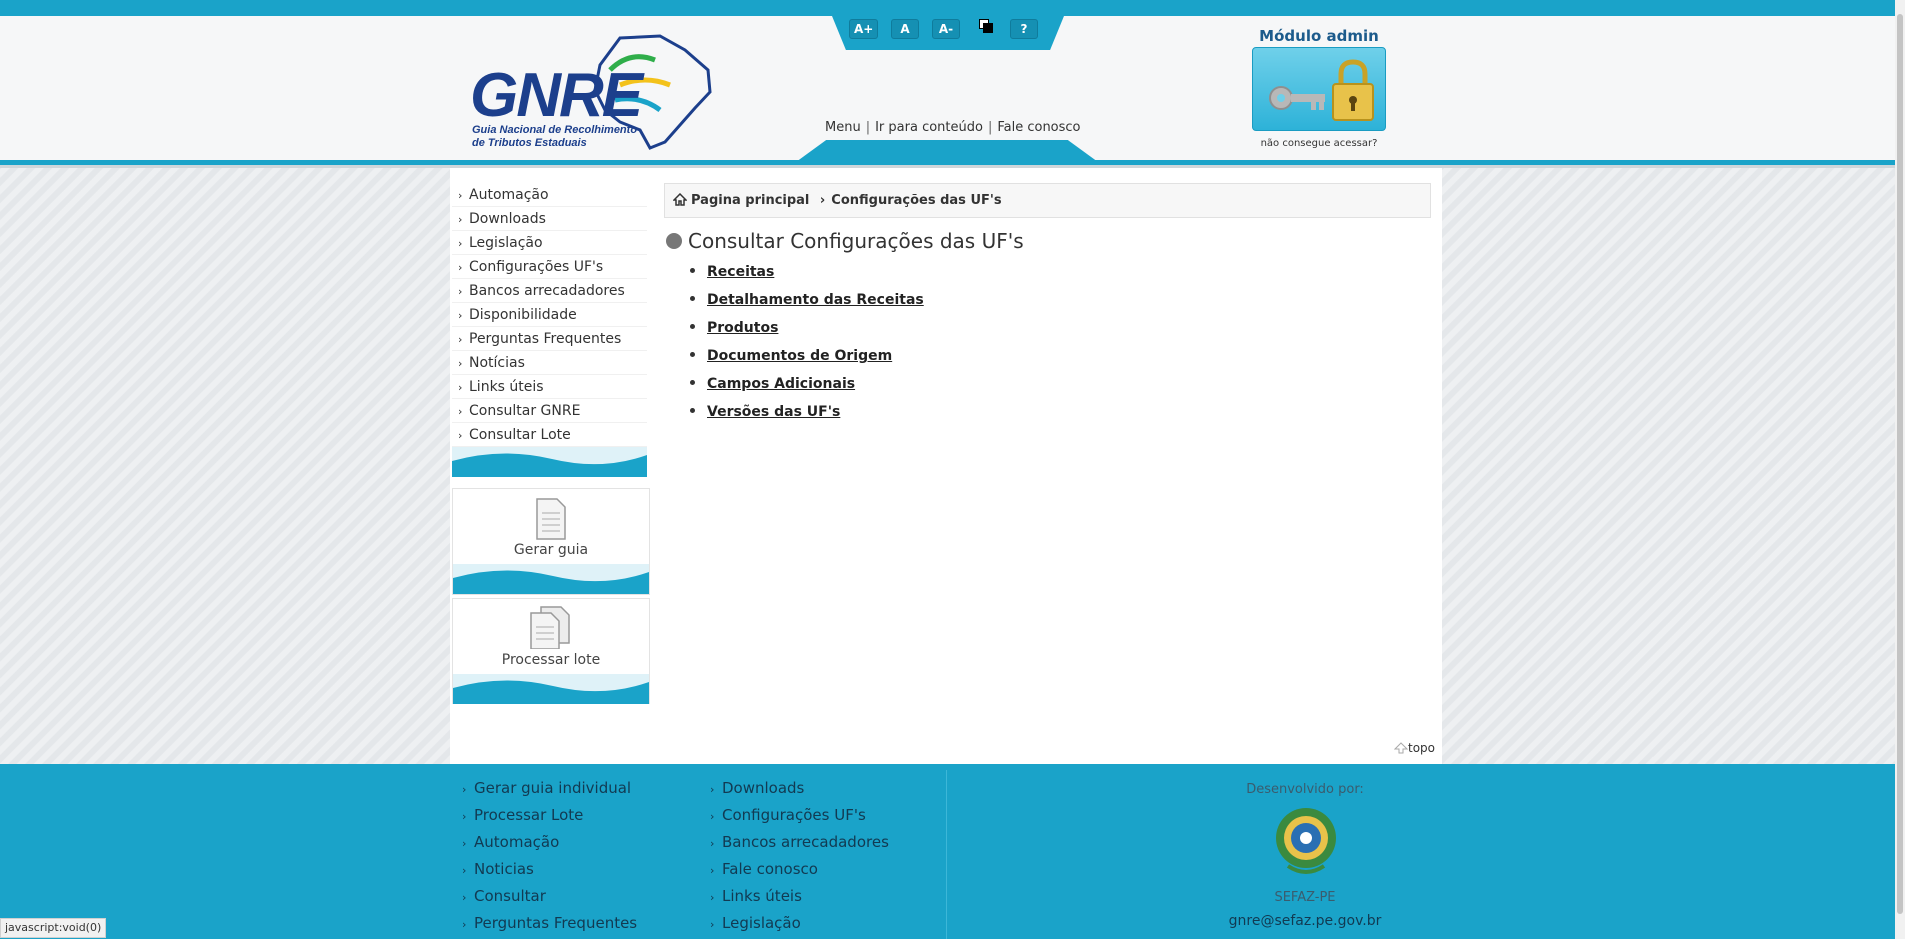 The height and width of the screenshot is (939, 1905). I want to click on scrollbar-thumb, so click(1900, 464).